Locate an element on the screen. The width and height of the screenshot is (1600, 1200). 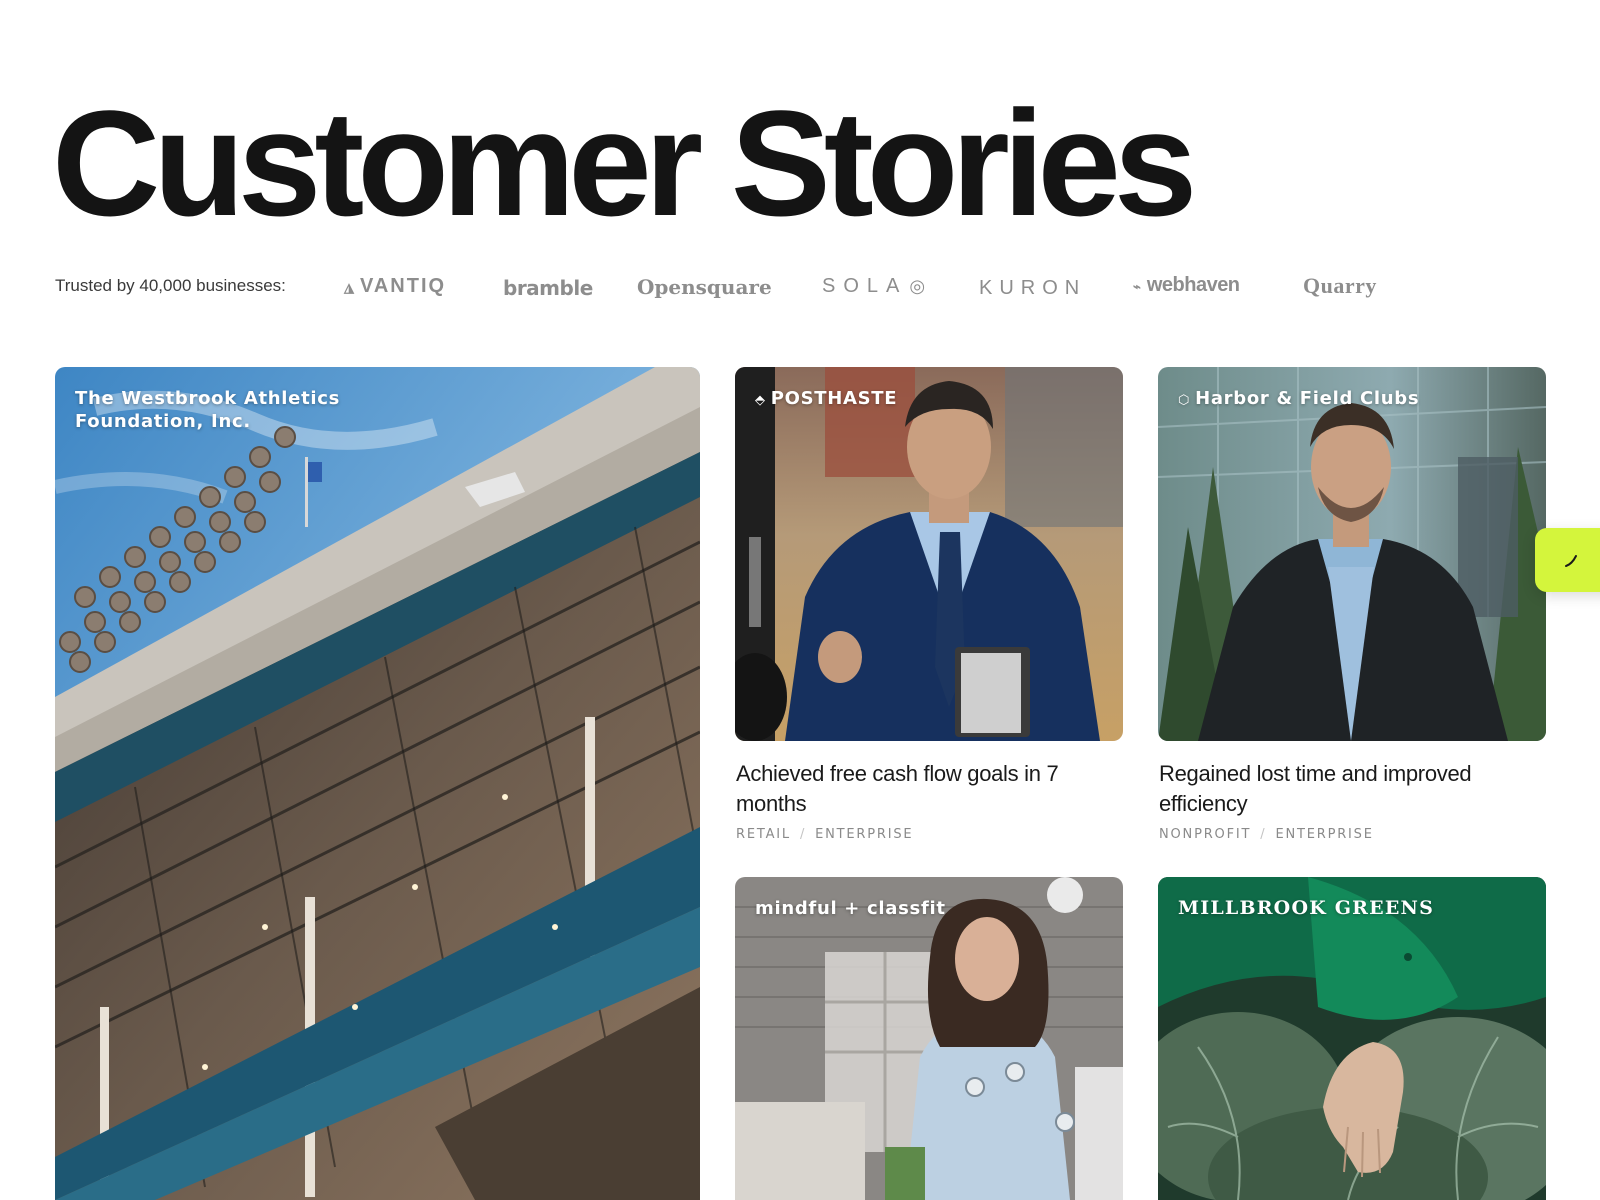
hand-on-cabbage-photo is located at coordinates (1352, 1038).